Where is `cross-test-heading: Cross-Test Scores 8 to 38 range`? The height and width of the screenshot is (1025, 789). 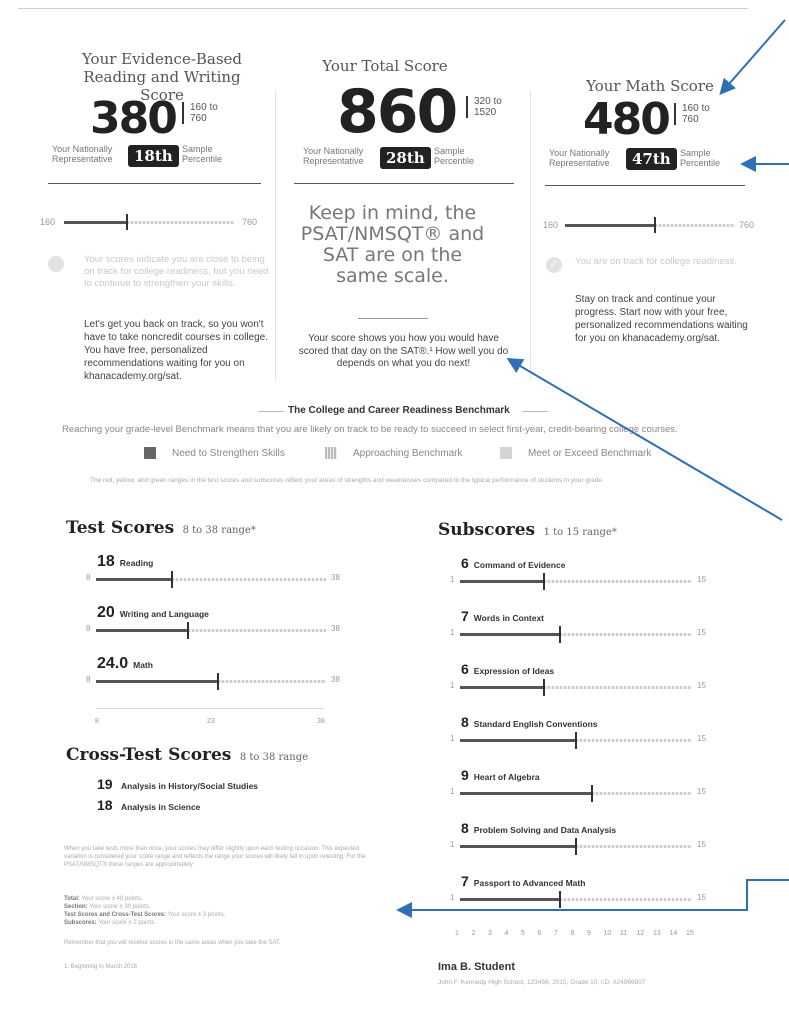
cross-test-heading: Cross-Test Scores 8 to 38 range is located at coordinates (187, 755).